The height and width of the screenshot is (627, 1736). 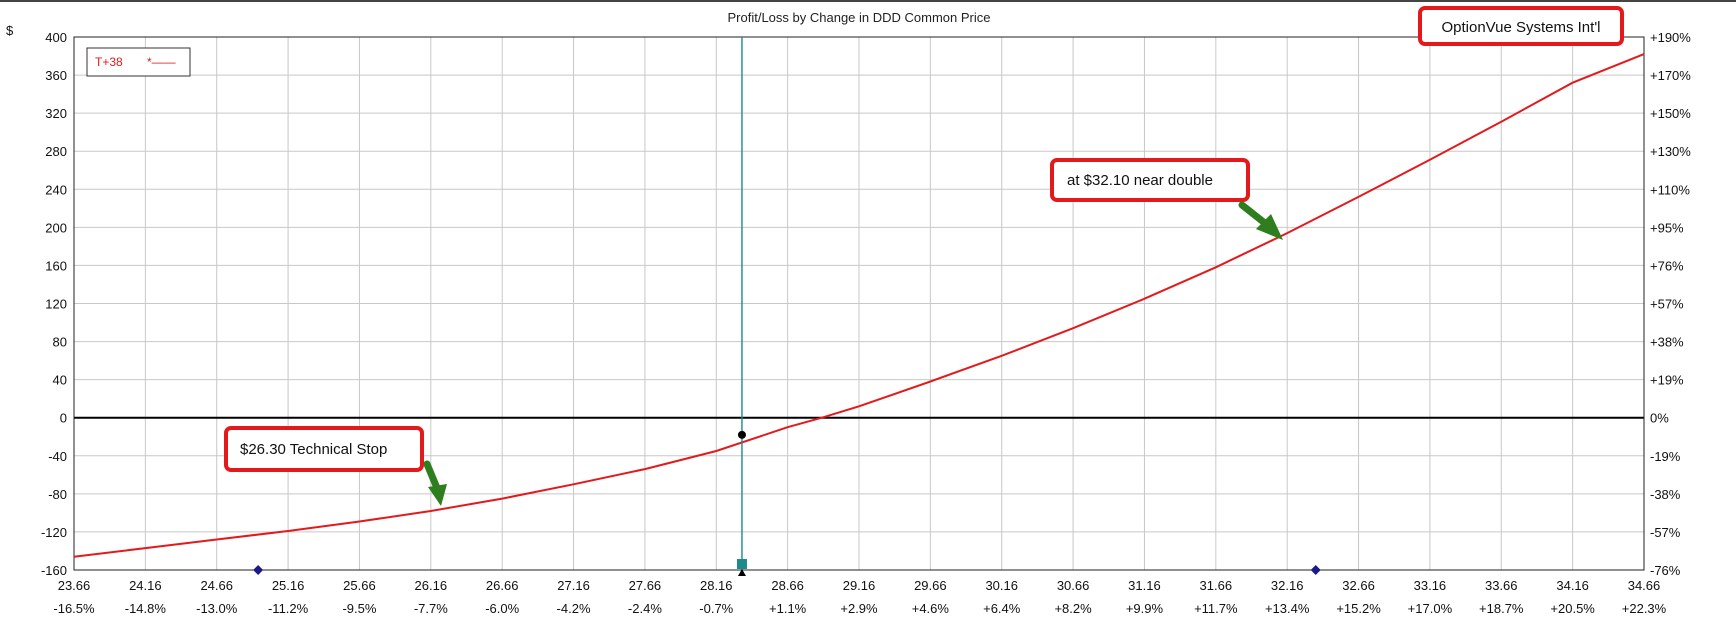 I want to click on legend: T+38 *——, so click(x=138, y=62).